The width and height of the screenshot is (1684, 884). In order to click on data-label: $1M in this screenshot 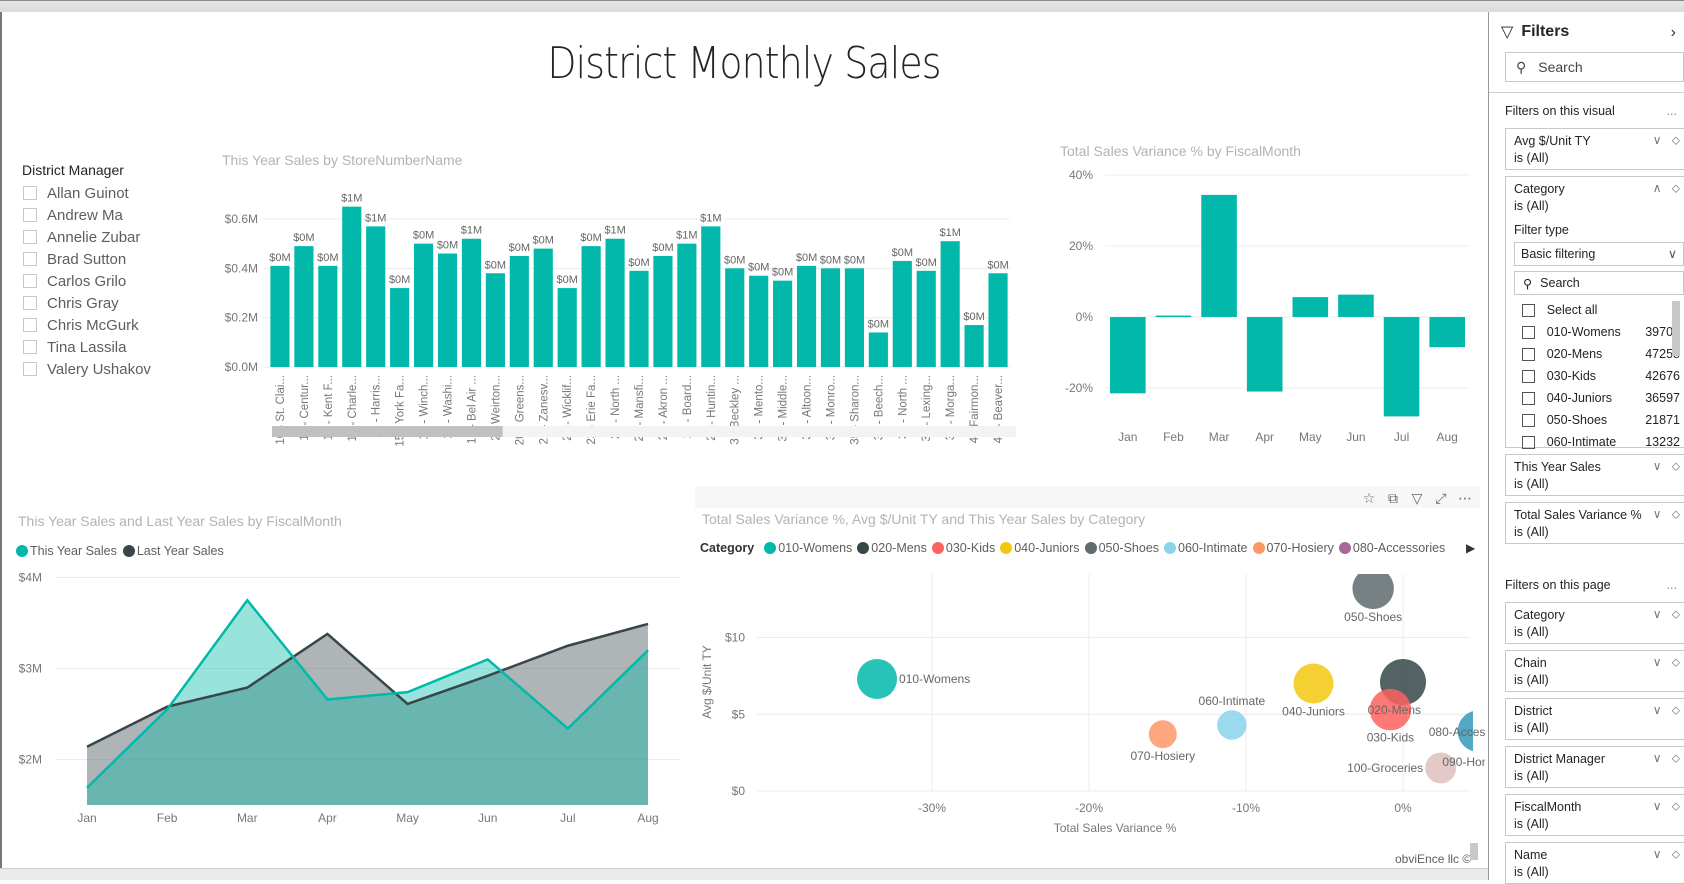, I will do `click(351, 199)`.